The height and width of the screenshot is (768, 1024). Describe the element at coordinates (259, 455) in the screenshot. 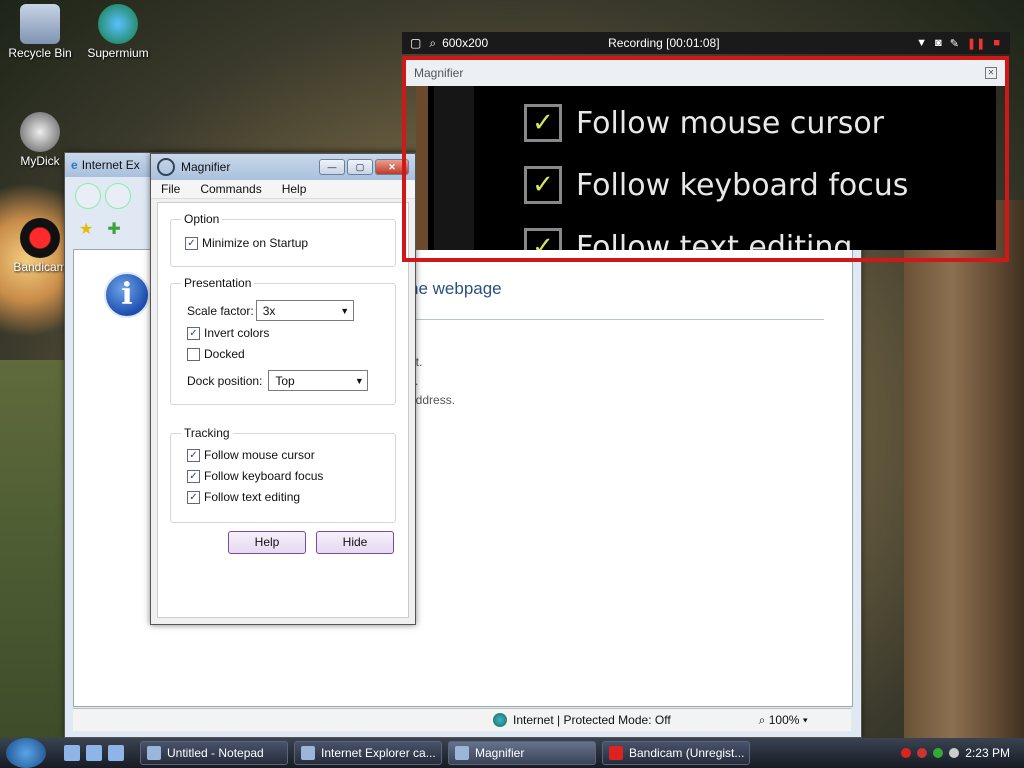

I see `follow-mouse-label: Follow mouse cursor` at that location.